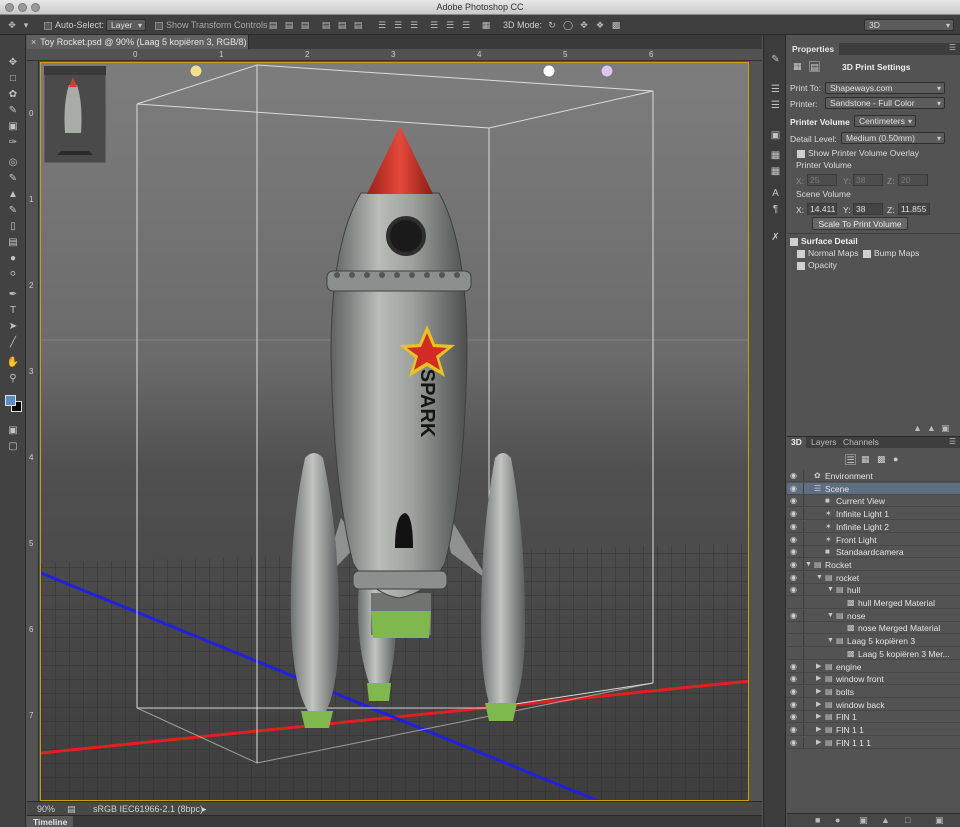 The image size is (960, 827). I want to click on line-tool-icon: ╱, so click(13, 342).